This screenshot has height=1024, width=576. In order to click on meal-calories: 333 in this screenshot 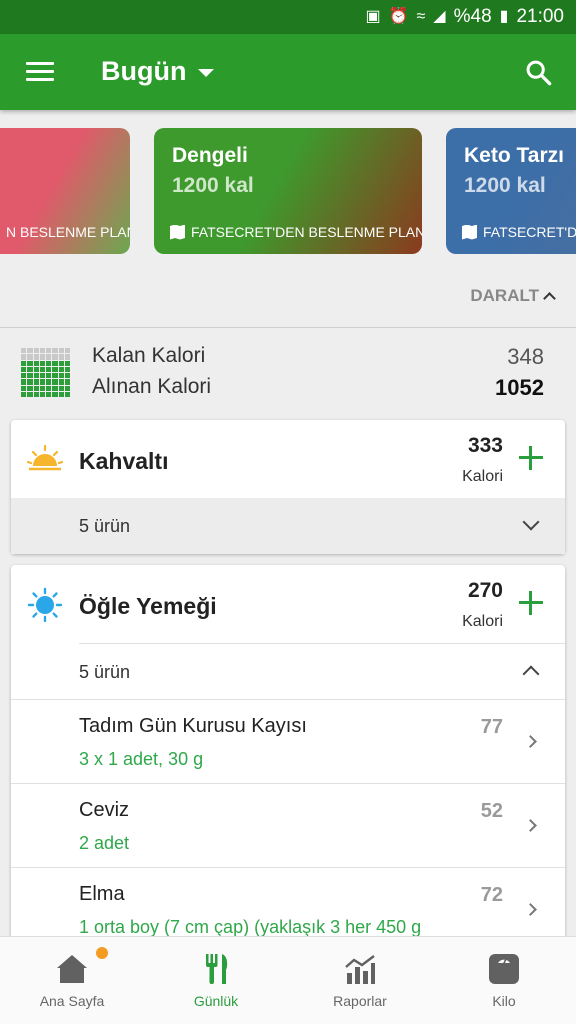, I will do `click(485, 445)`.